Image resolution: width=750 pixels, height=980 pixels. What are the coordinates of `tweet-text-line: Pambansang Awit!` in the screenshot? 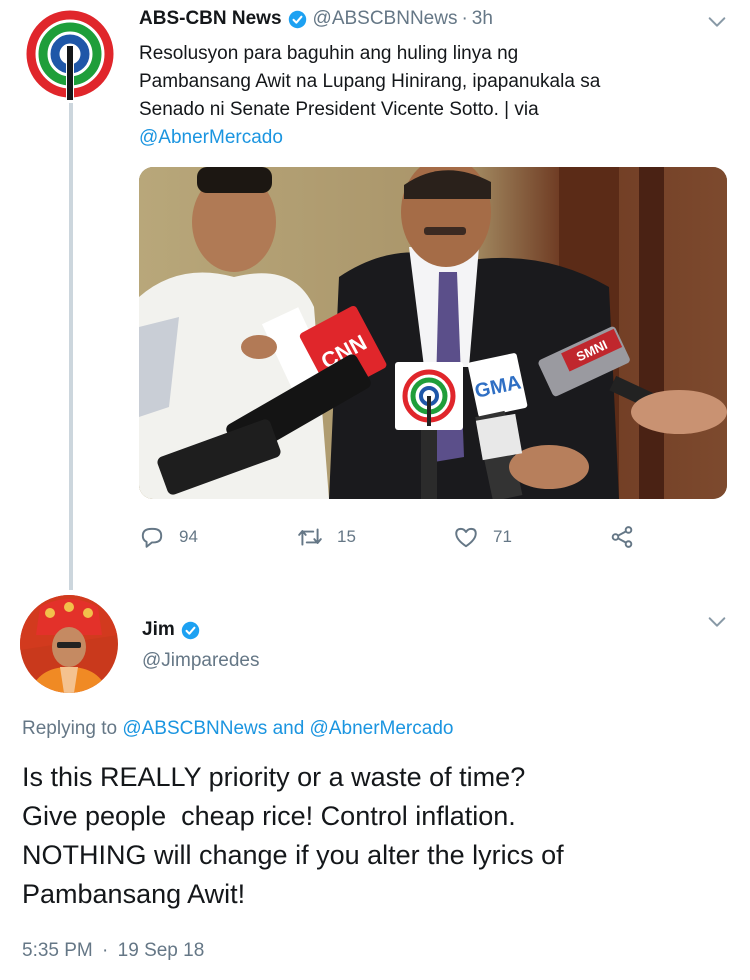 It's located at (134, 894).